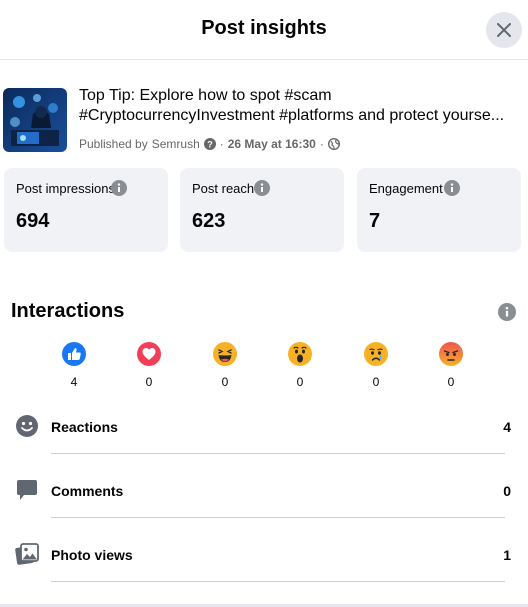 Image resolution: width=528 pixels, height=607 pixels. I want to click on reaction-count-wow: 0, so click(300, 382).